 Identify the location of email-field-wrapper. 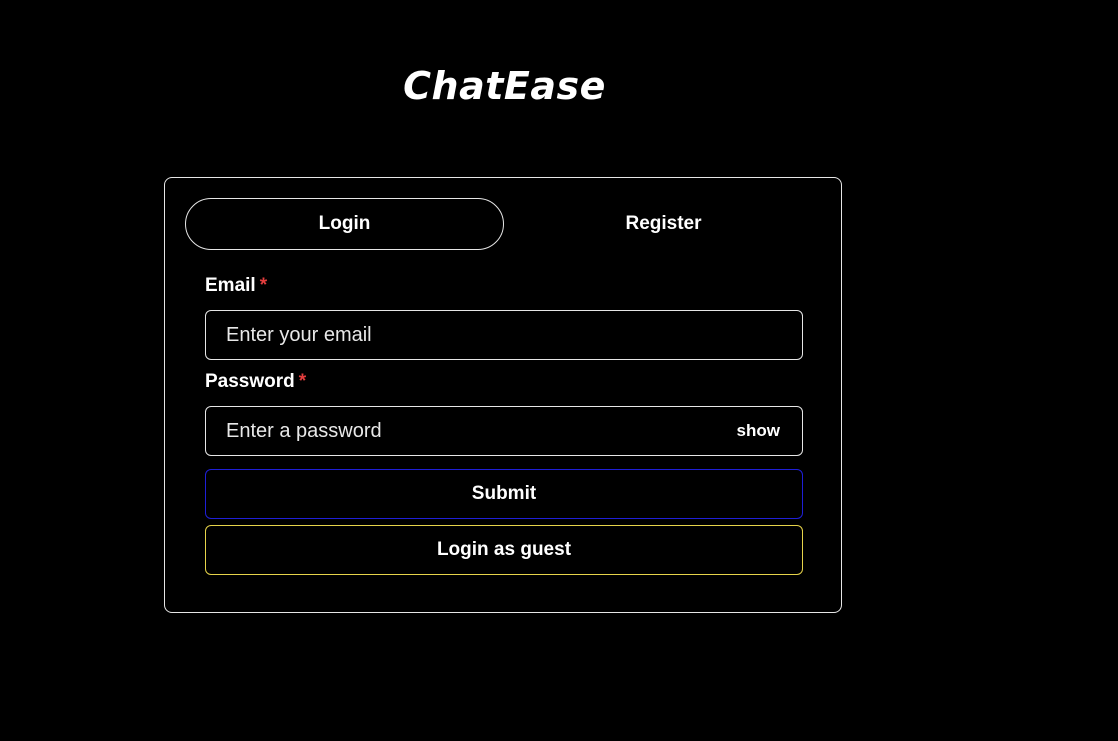
(504, 335).